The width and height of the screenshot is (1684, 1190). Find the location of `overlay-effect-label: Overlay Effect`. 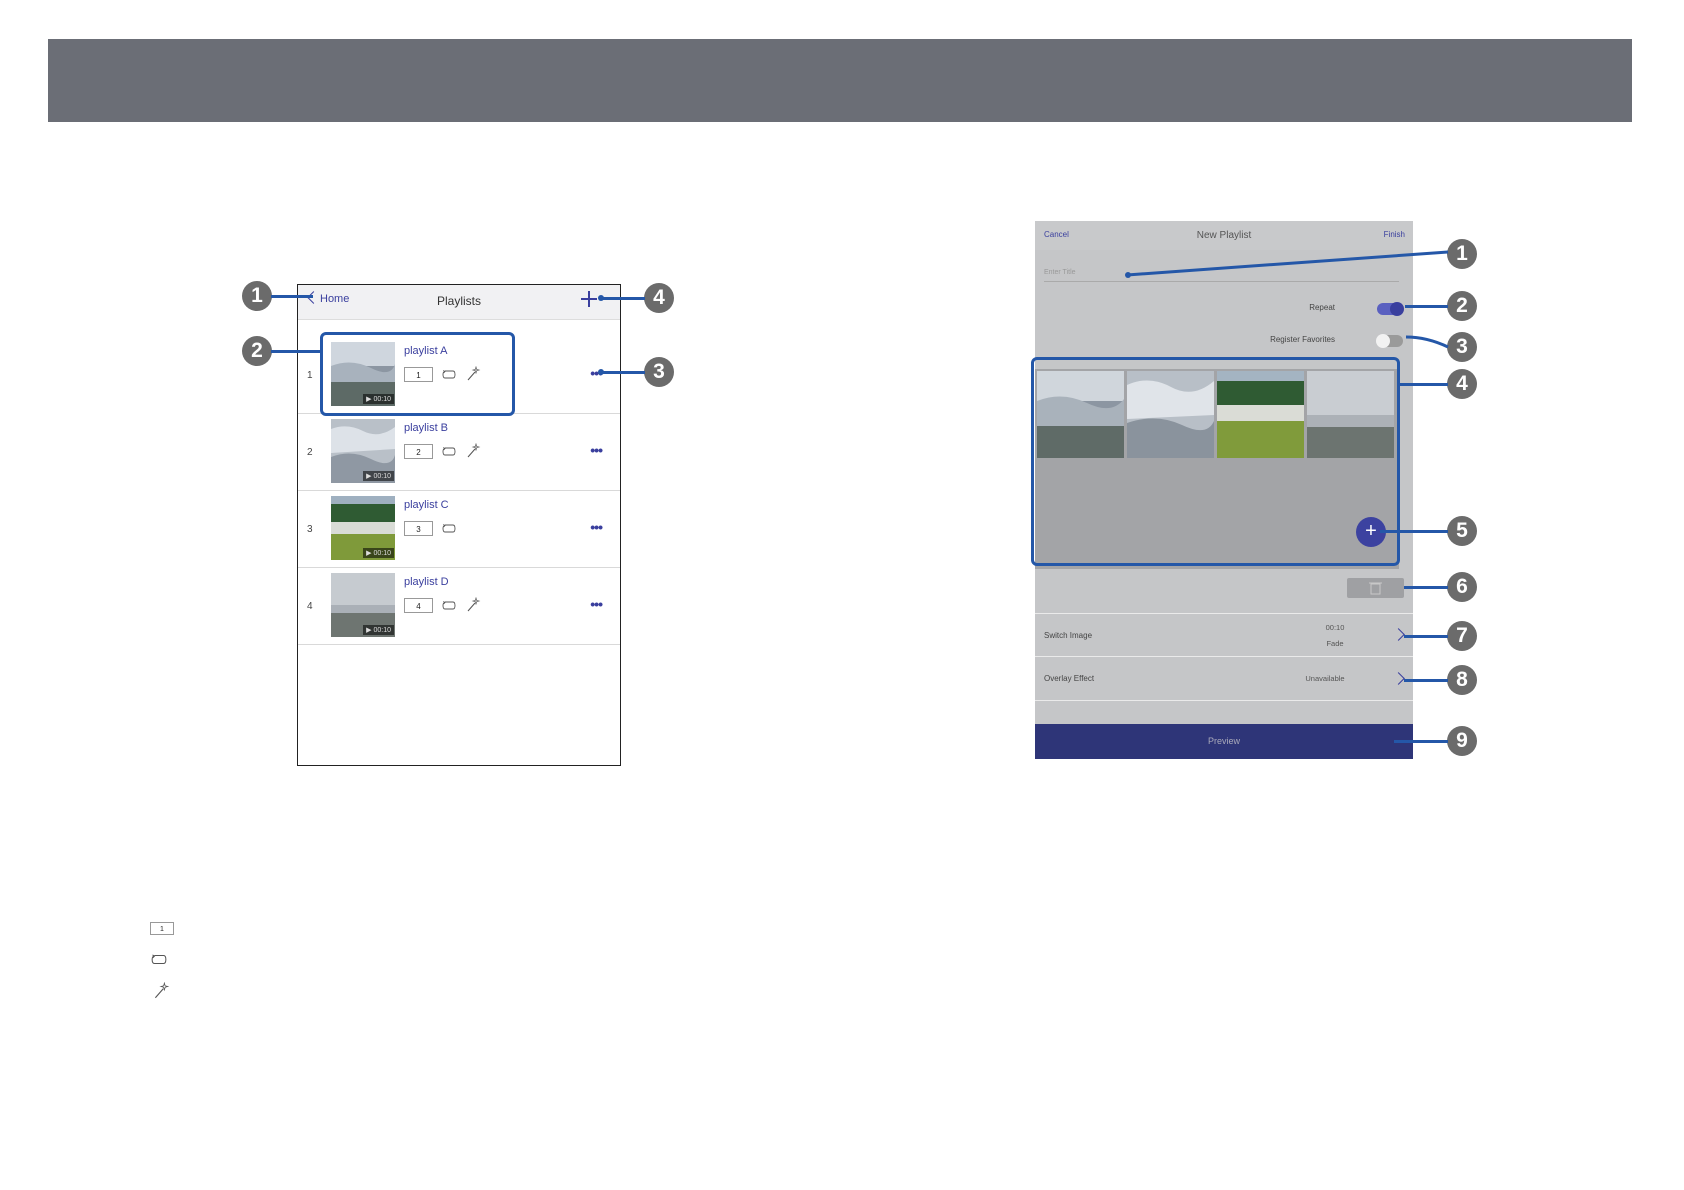

overlay-effect-label: Overlay Effect is located at coordinates (1069, 678).